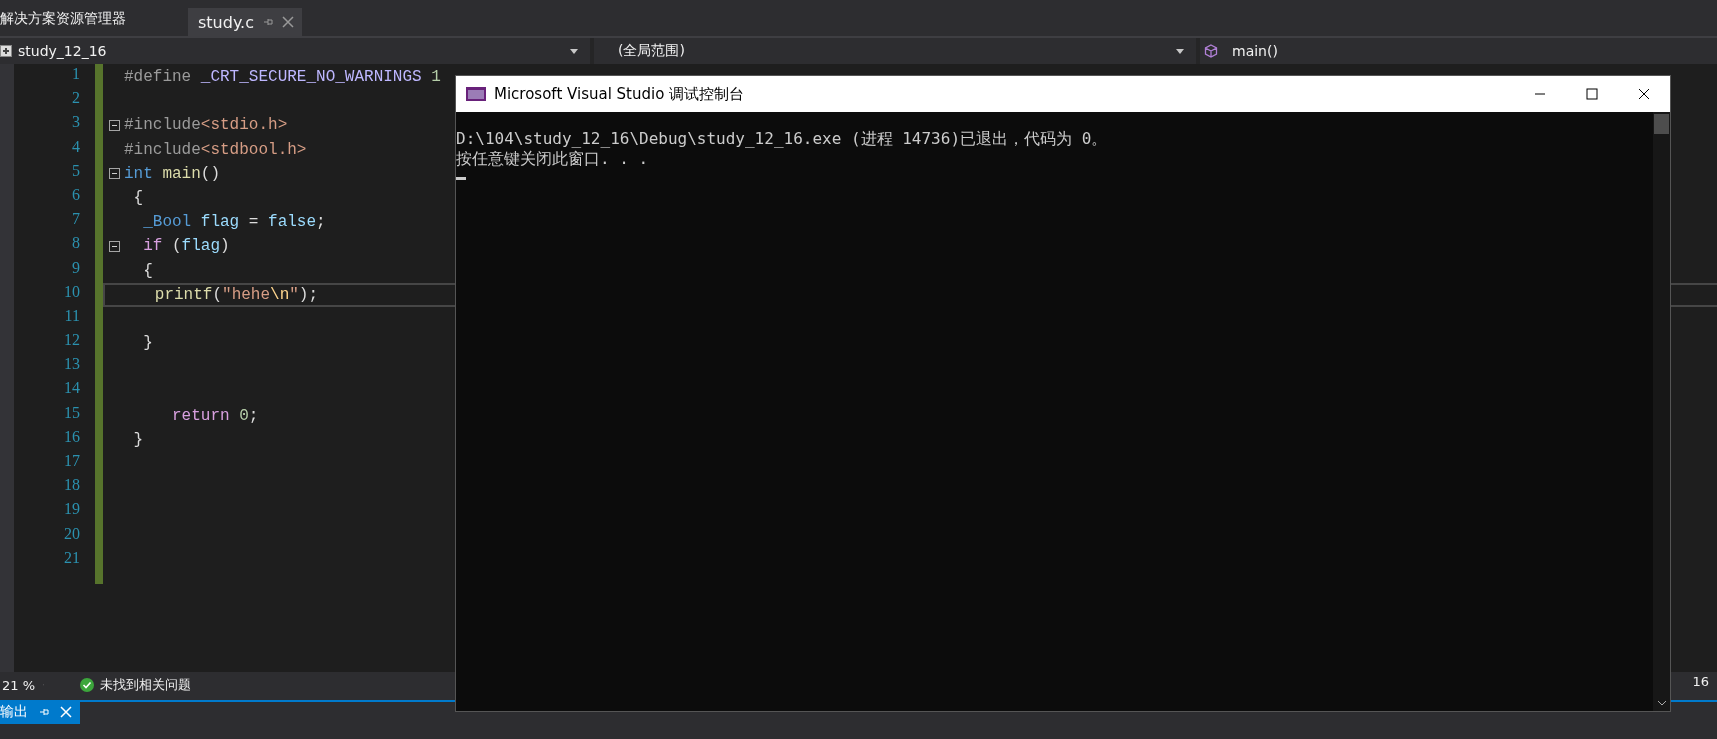 This screenshot has height=739, width=1717. Describe the element at coordinates (72, 316) in the screenshot. I see `line-number: 11` at that location.